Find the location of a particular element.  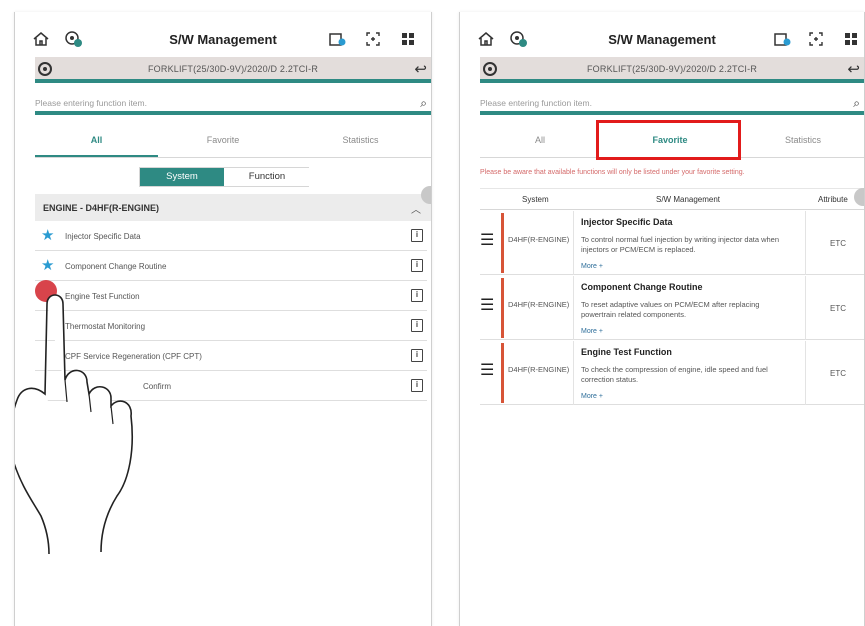

pointing-hand-icon is located at coordinates (74, 424).